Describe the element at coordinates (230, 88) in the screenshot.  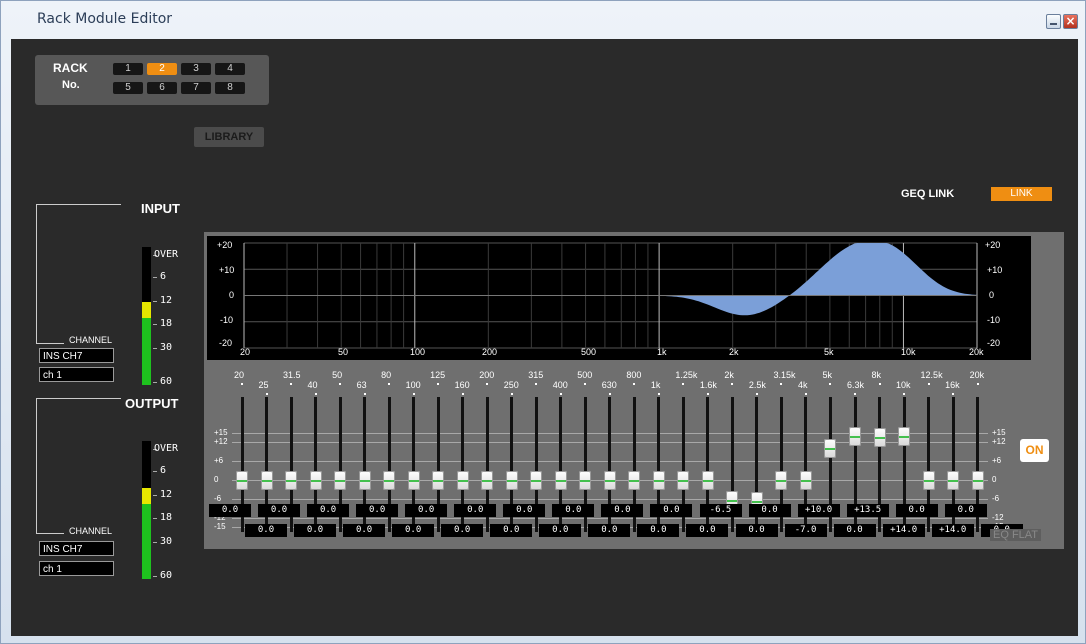
I see `rack-button-8: 8` at that location.